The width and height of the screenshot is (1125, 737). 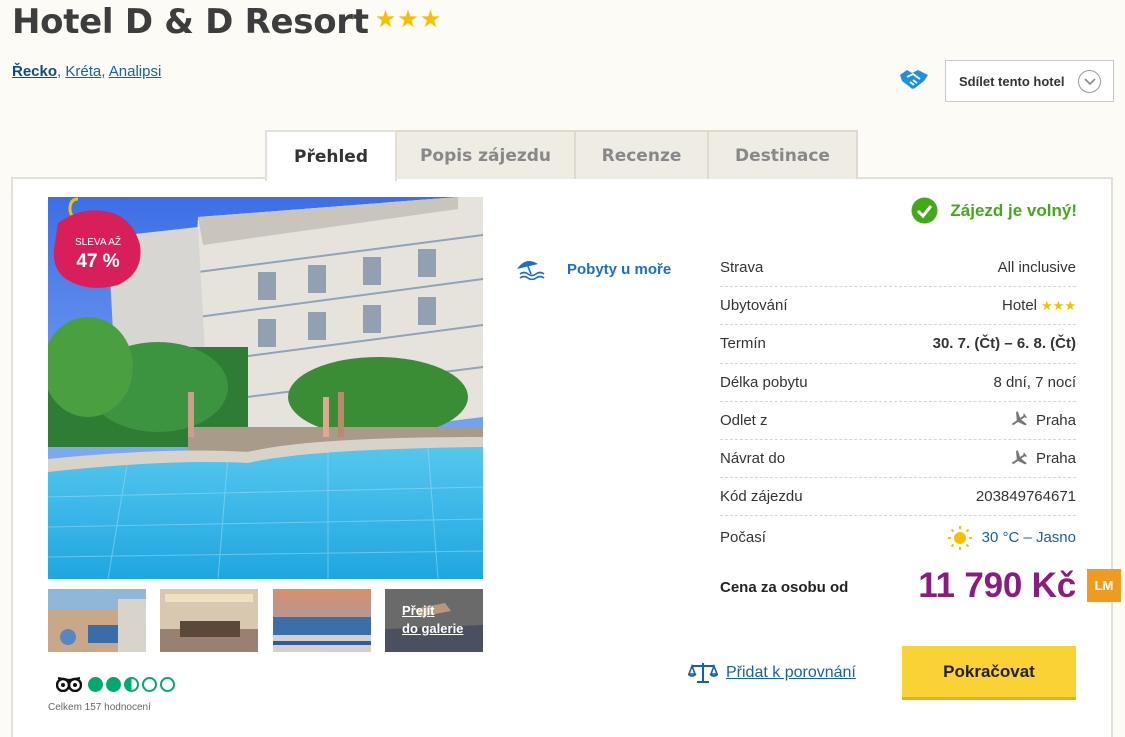 What do you see at coordinates (531, 270) in the screenshot?
I see `beach-umbrella-icon` at bounding box center [531, 270].